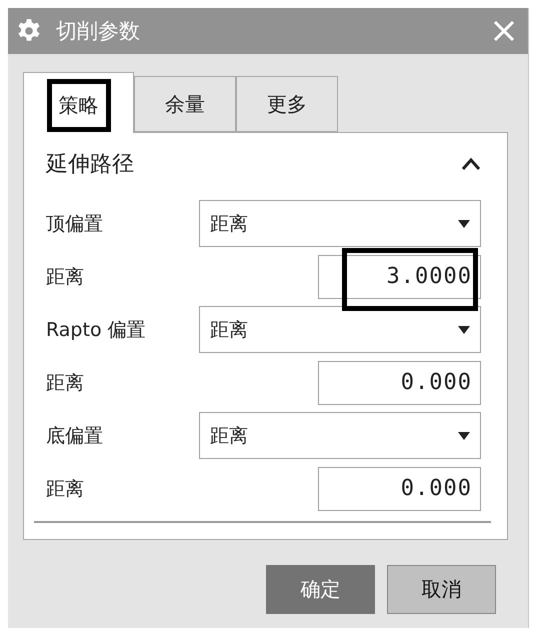  What do you see at coordinates (29, 31) in the screenshot?
I see `gear-icon` at bounding box center [29, 31].